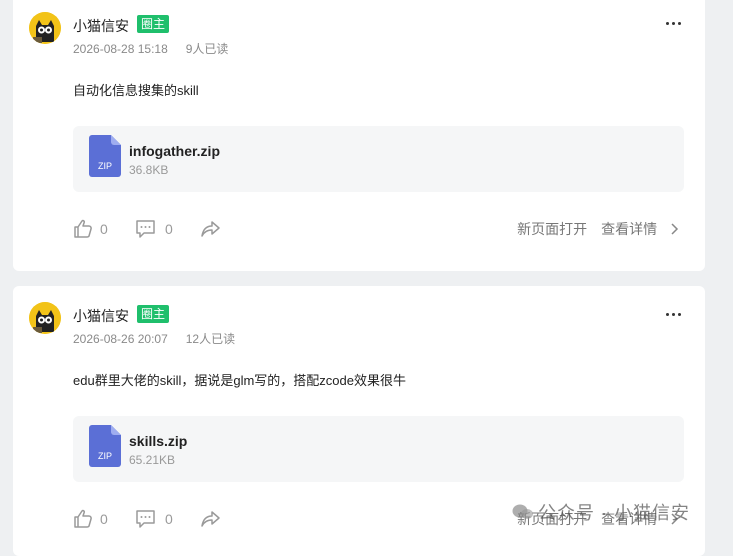 This screenshot has width=733, height=556. Describe the element at coordinates (174, 151) in the screenshot. I see `file-name: infogather.zip` at that location.